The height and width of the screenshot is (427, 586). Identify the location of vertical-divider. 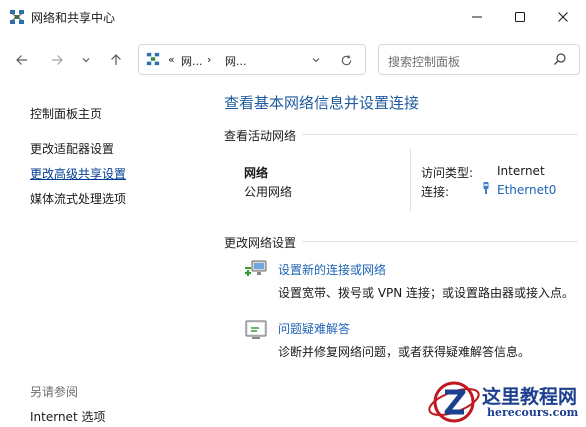
(410, 180).